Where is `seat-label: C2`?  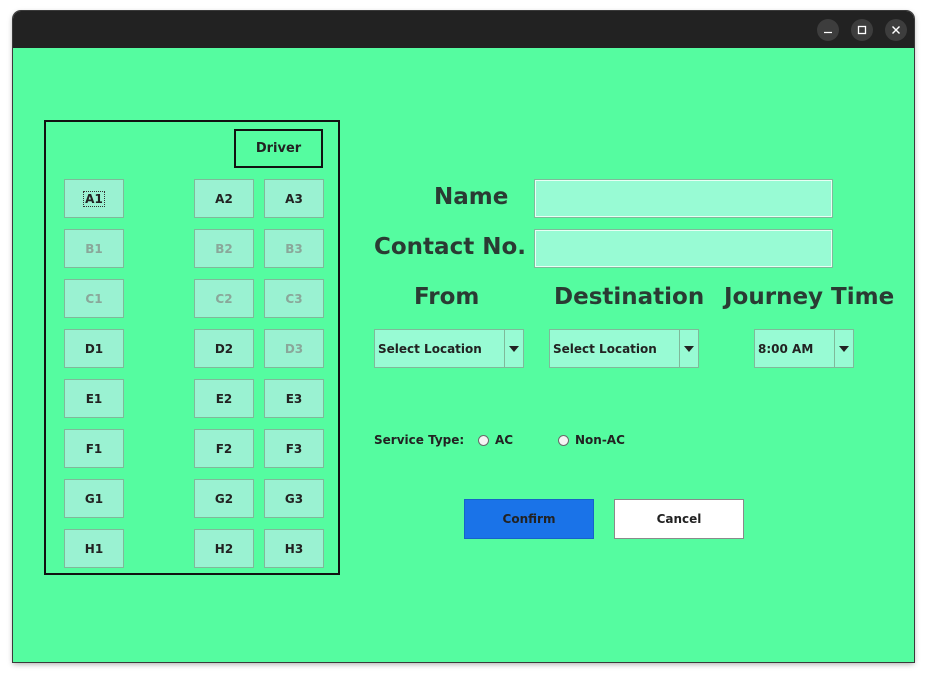 seat-label: C2 is located at coordinates (224, 298).